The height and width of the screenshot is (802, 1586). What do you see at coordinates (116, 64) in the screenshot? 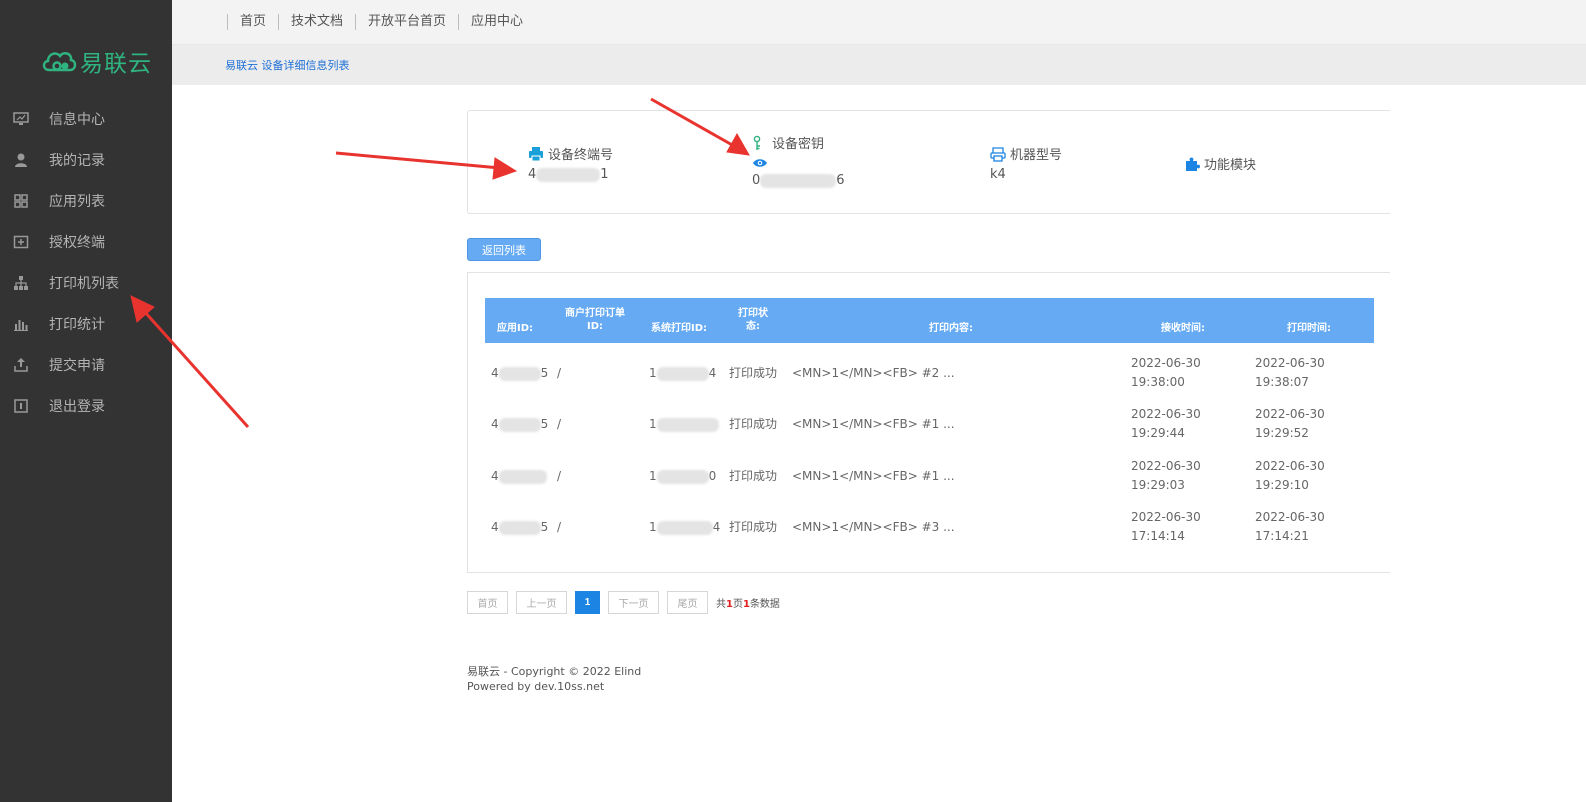
I see `brand-name: 易联云` at bounding box center [116, 64].